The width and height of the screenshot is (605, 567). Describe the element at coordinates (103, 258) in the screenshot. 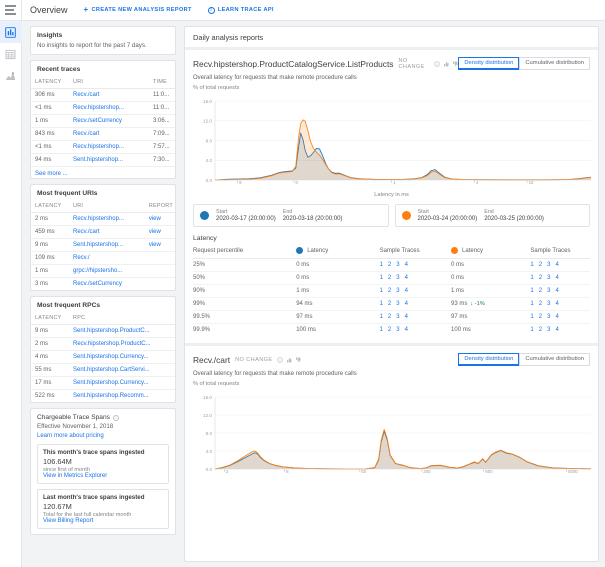

I see `table-row: 109 ms Recv./` at that location.